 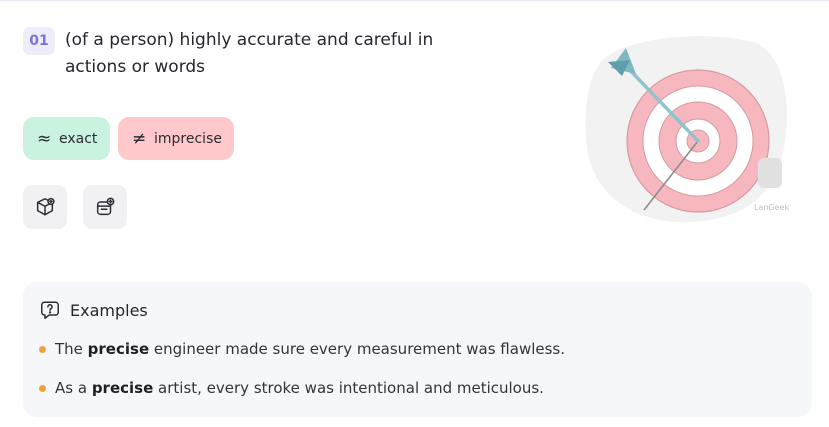 I want to click on antonym-chip: ≠ imprecise, so click(x=176, y=138).